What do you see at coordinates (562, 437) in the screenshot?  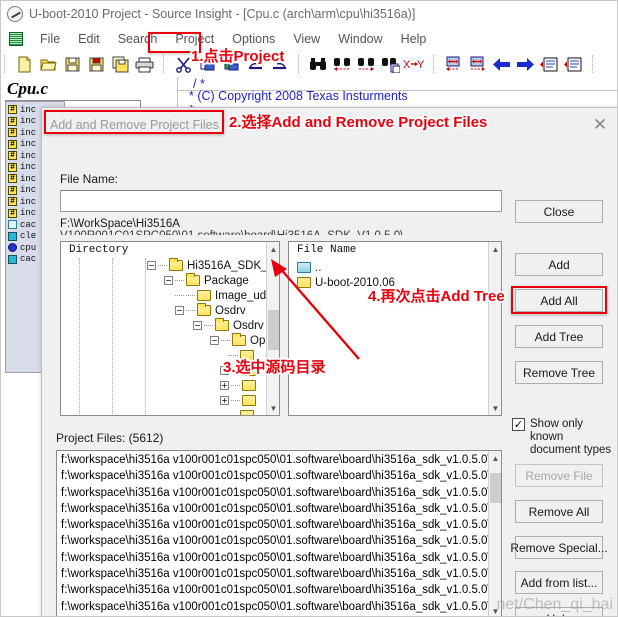 I see `show-only-known-types-checkbox: ✓ Show only known document types` at bounding box center [562, 437].